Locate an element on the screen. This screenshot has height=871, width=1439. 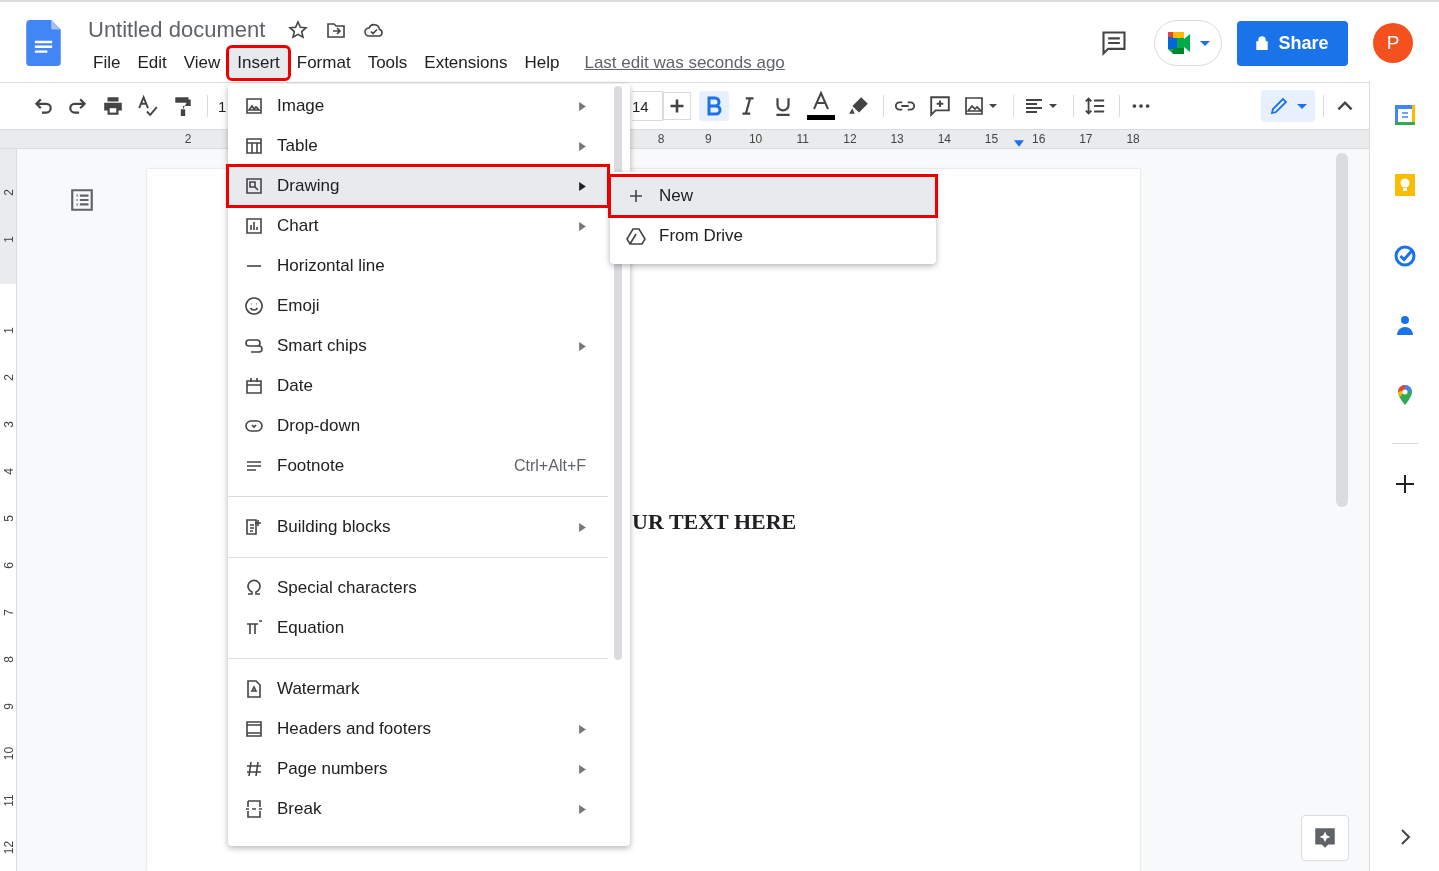
outline-icon is located at coordinates (82, 200).